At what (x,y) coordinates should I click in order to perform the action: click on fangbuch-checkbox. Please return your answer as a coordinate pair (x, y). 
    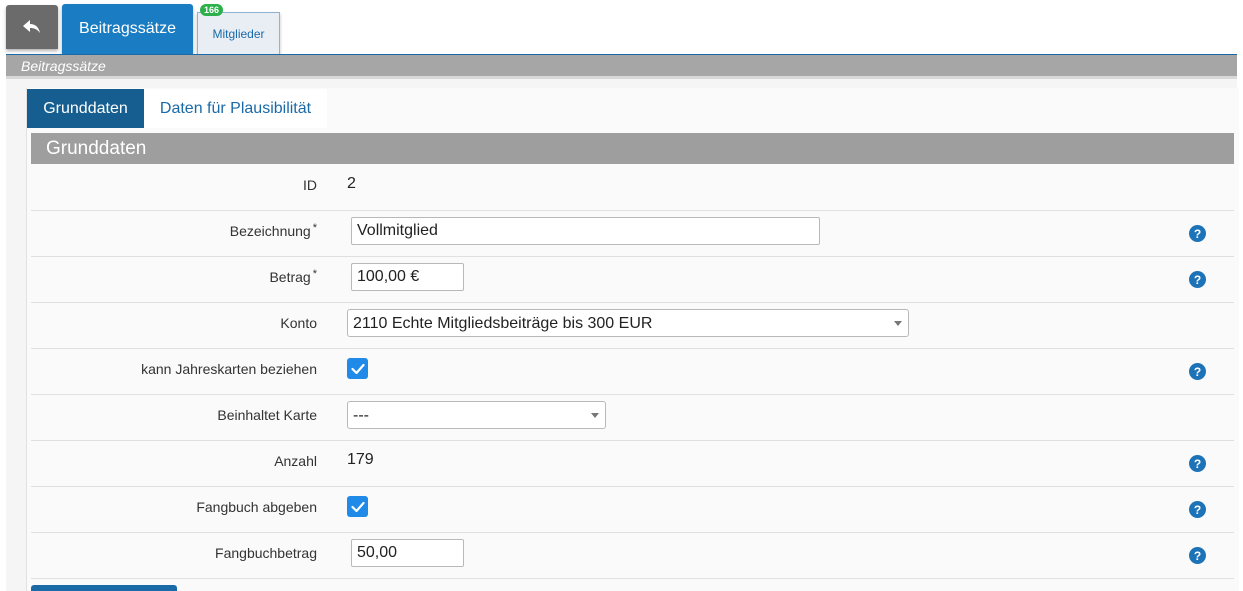
    Looking at the image, I should click on (357, 506).